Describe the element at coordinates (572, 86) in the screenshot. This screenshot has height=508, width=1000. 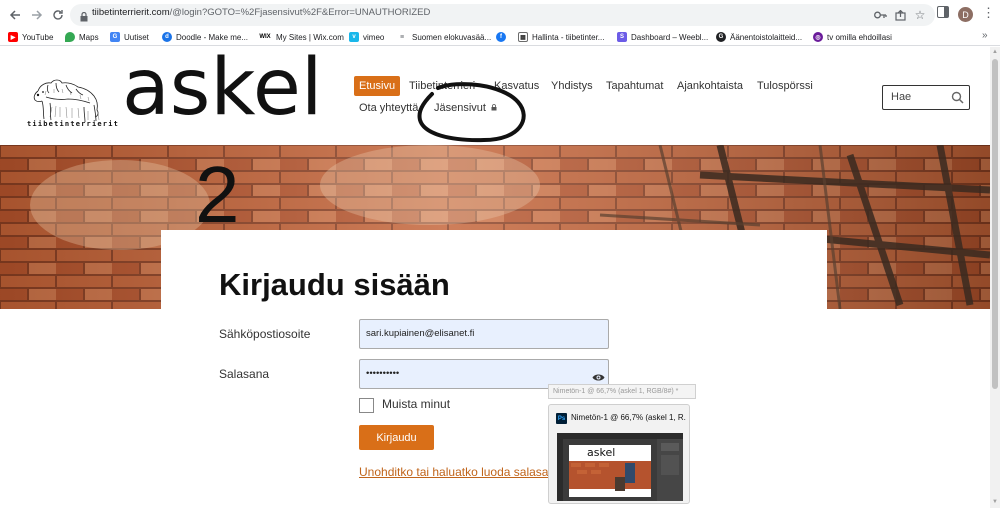
I see `nav-yhdistys: Yhdistys` at that location.